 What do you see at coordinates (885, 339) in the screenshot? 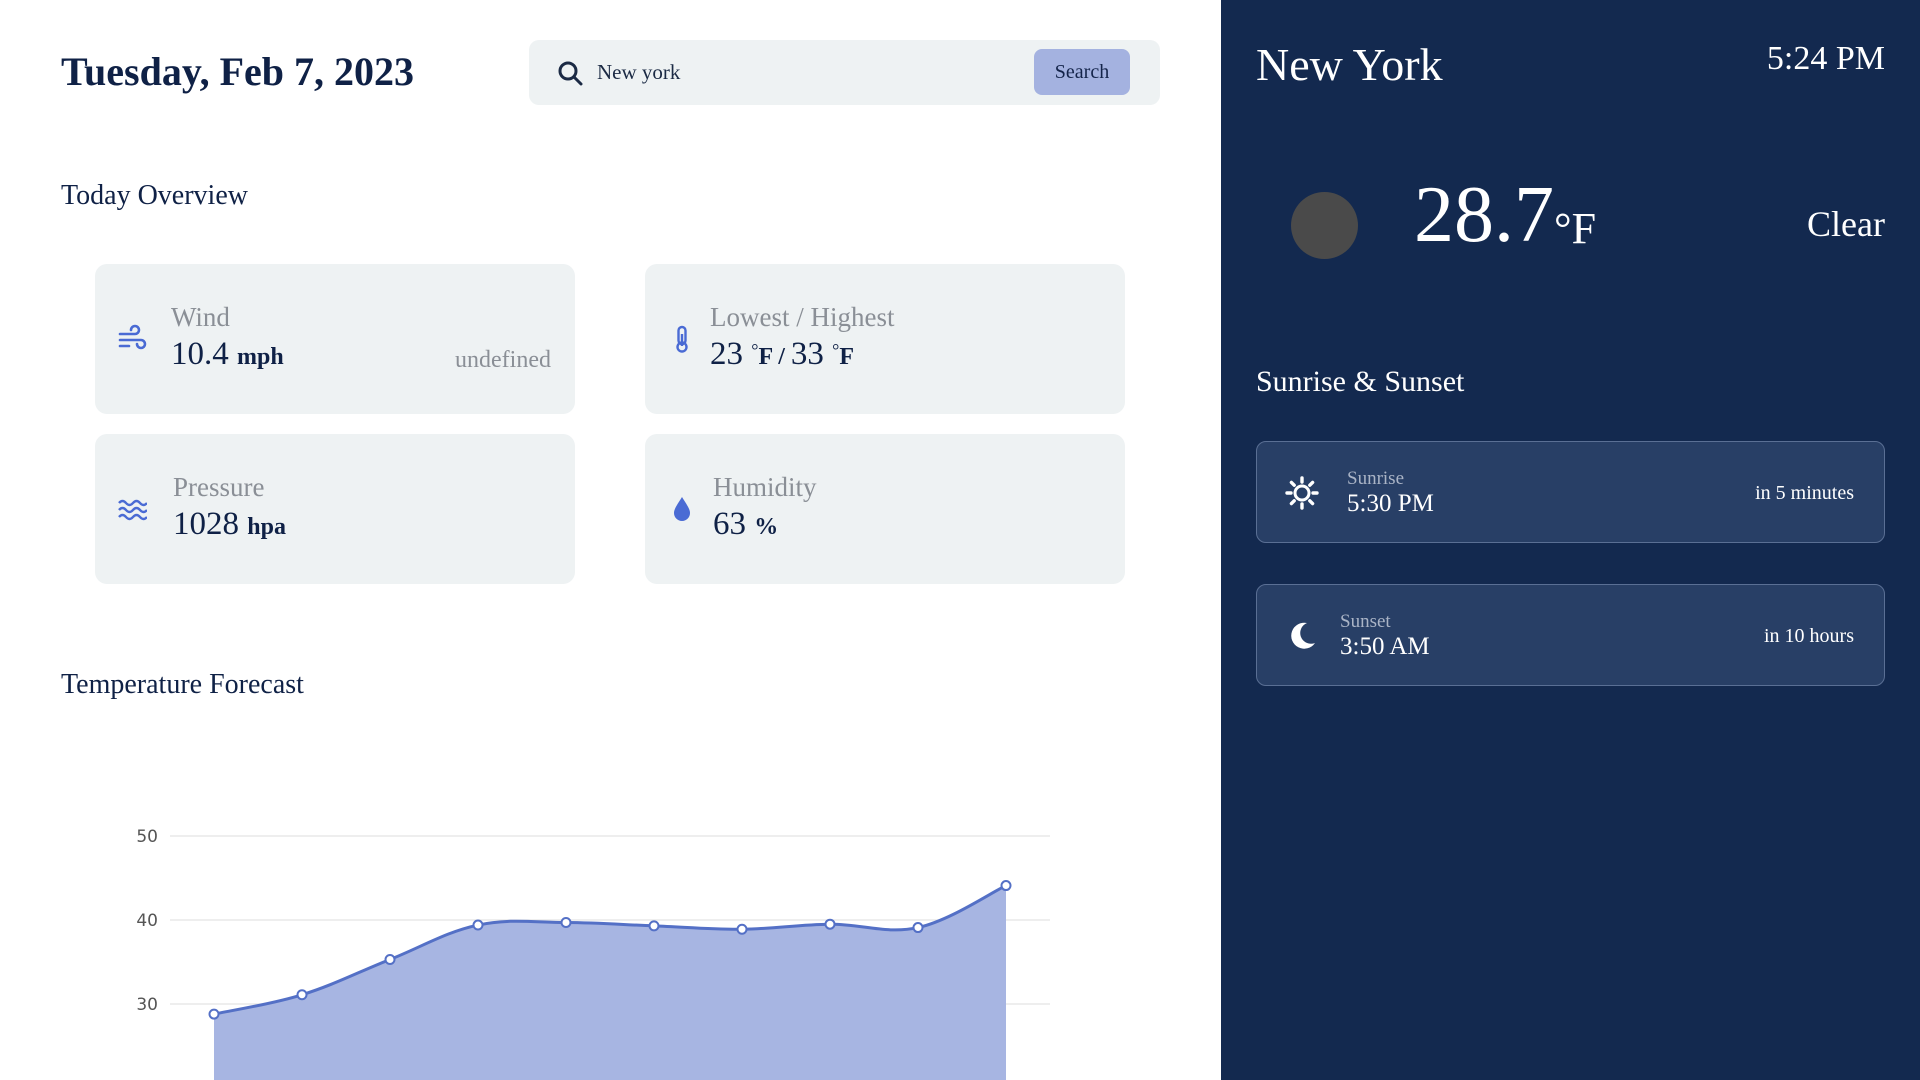
I see `temp-range-card: Lowest / Highest 23 °F / 33 °F` at bounding box center [885, 339].